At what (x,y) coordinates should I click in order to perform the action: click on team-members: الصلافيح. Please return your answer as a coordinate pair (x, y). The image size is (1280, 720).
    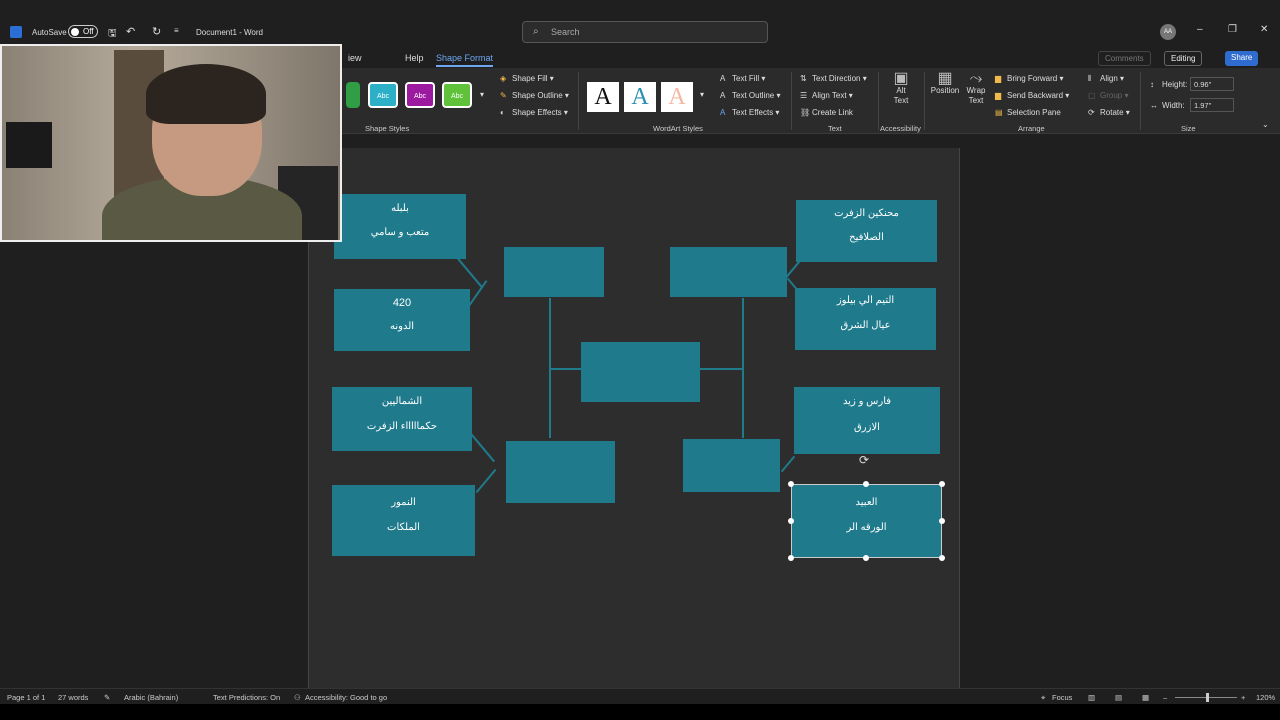
    Looking at the image, I should click on (866, 237).